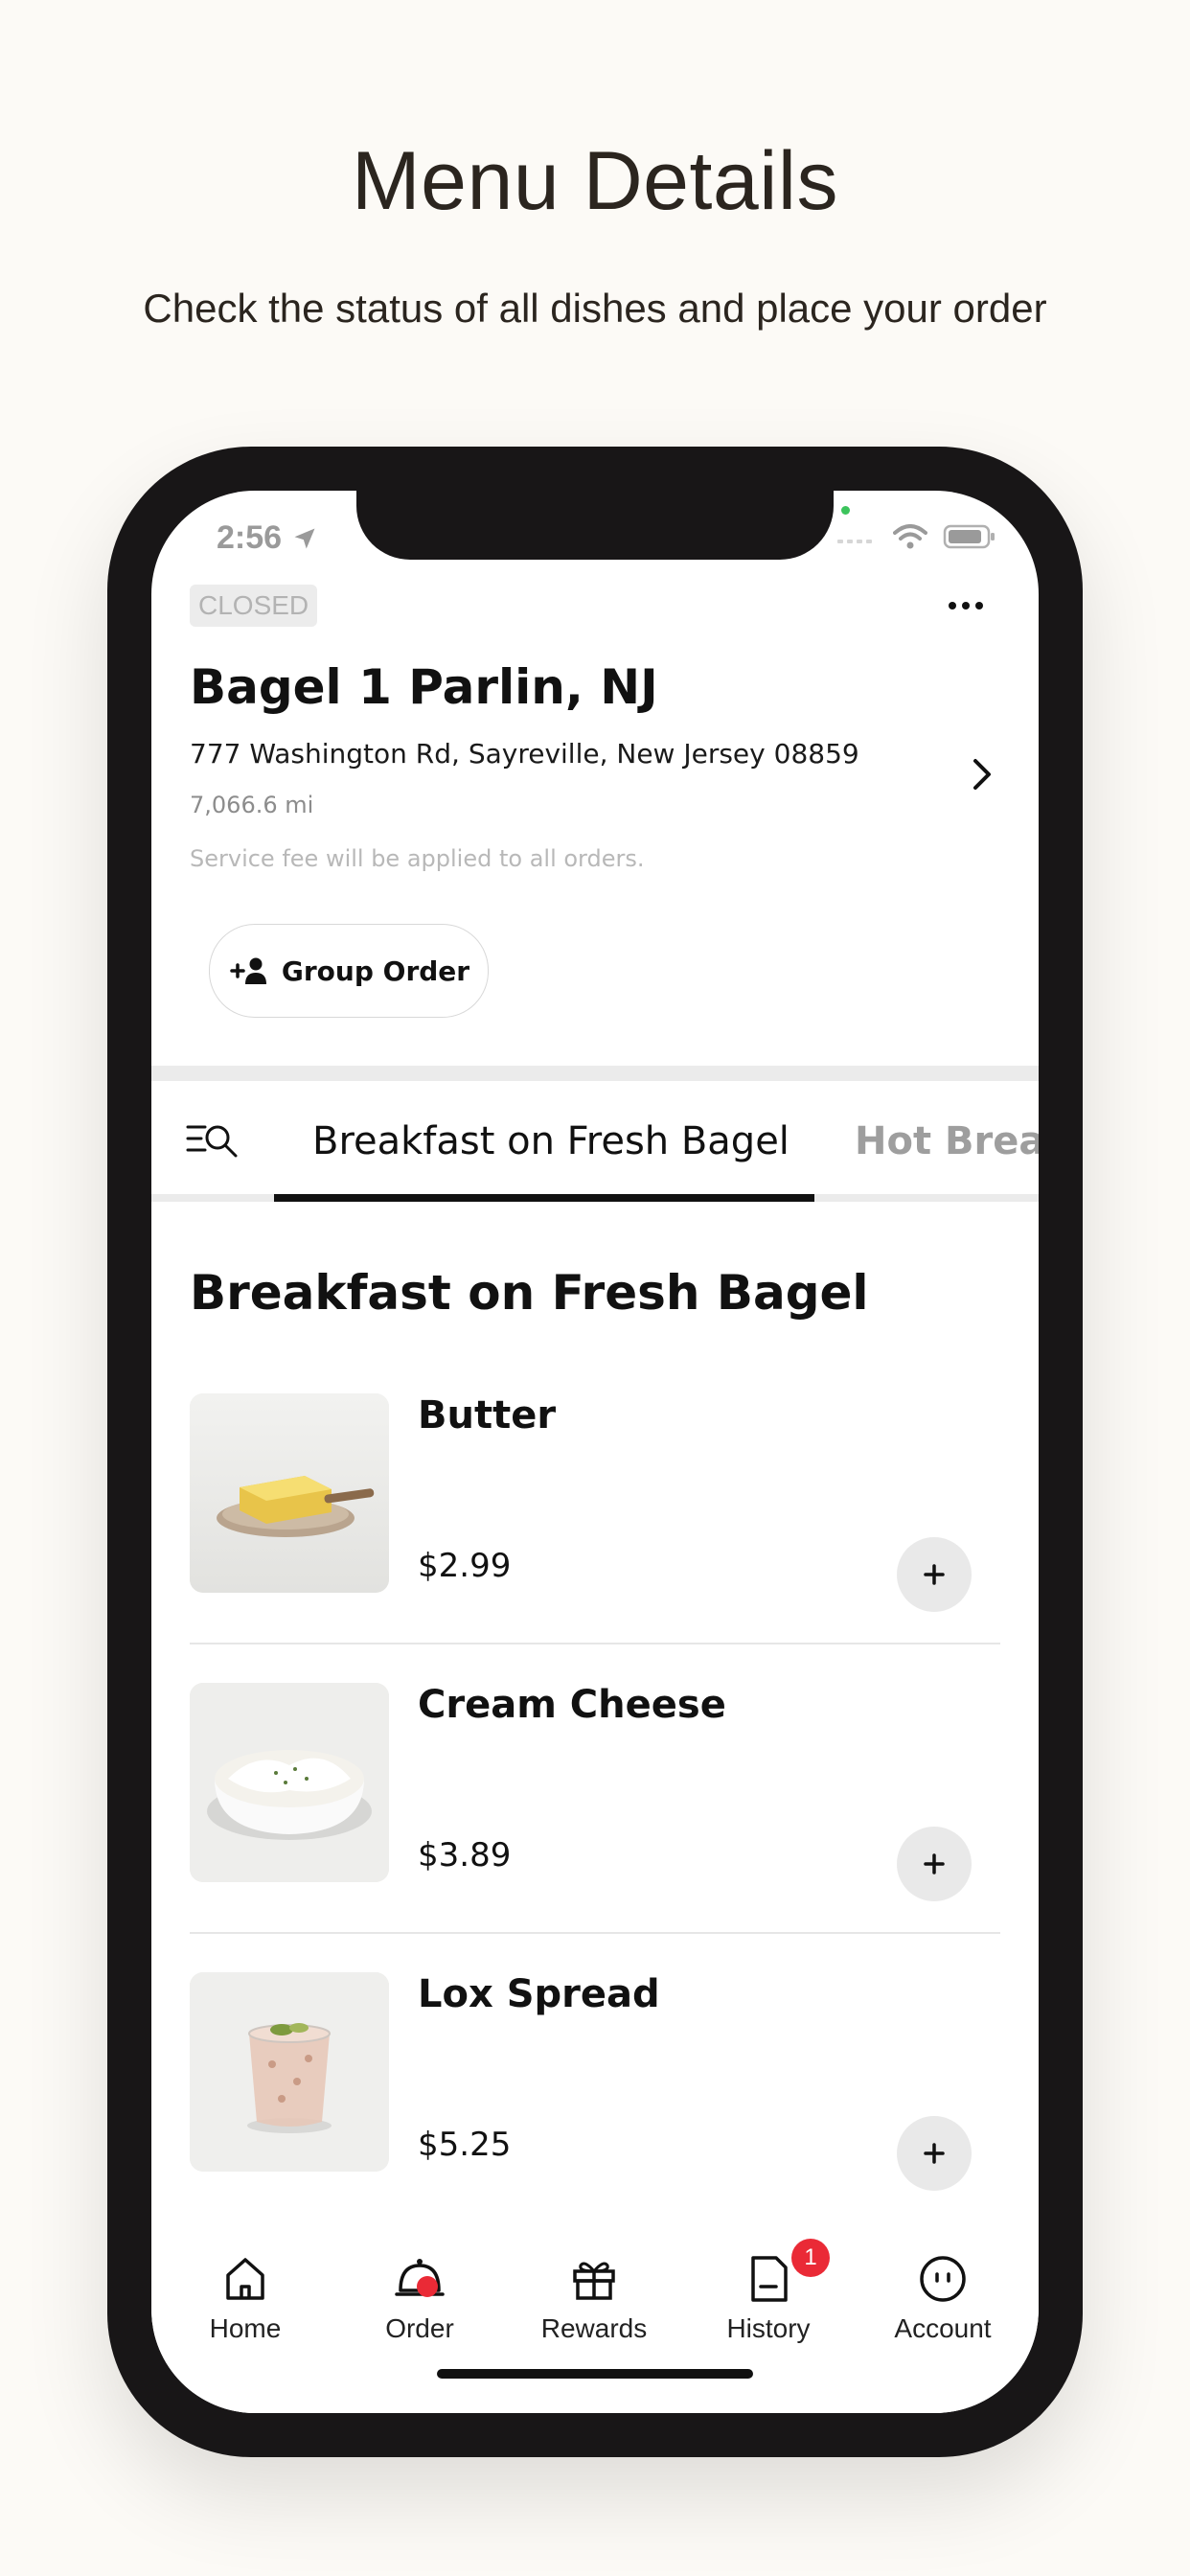 The height and width of the screenshot is (2576, 1190). I want to click on tab-hot-breakfast: Hot Break, so click(947, 1141).